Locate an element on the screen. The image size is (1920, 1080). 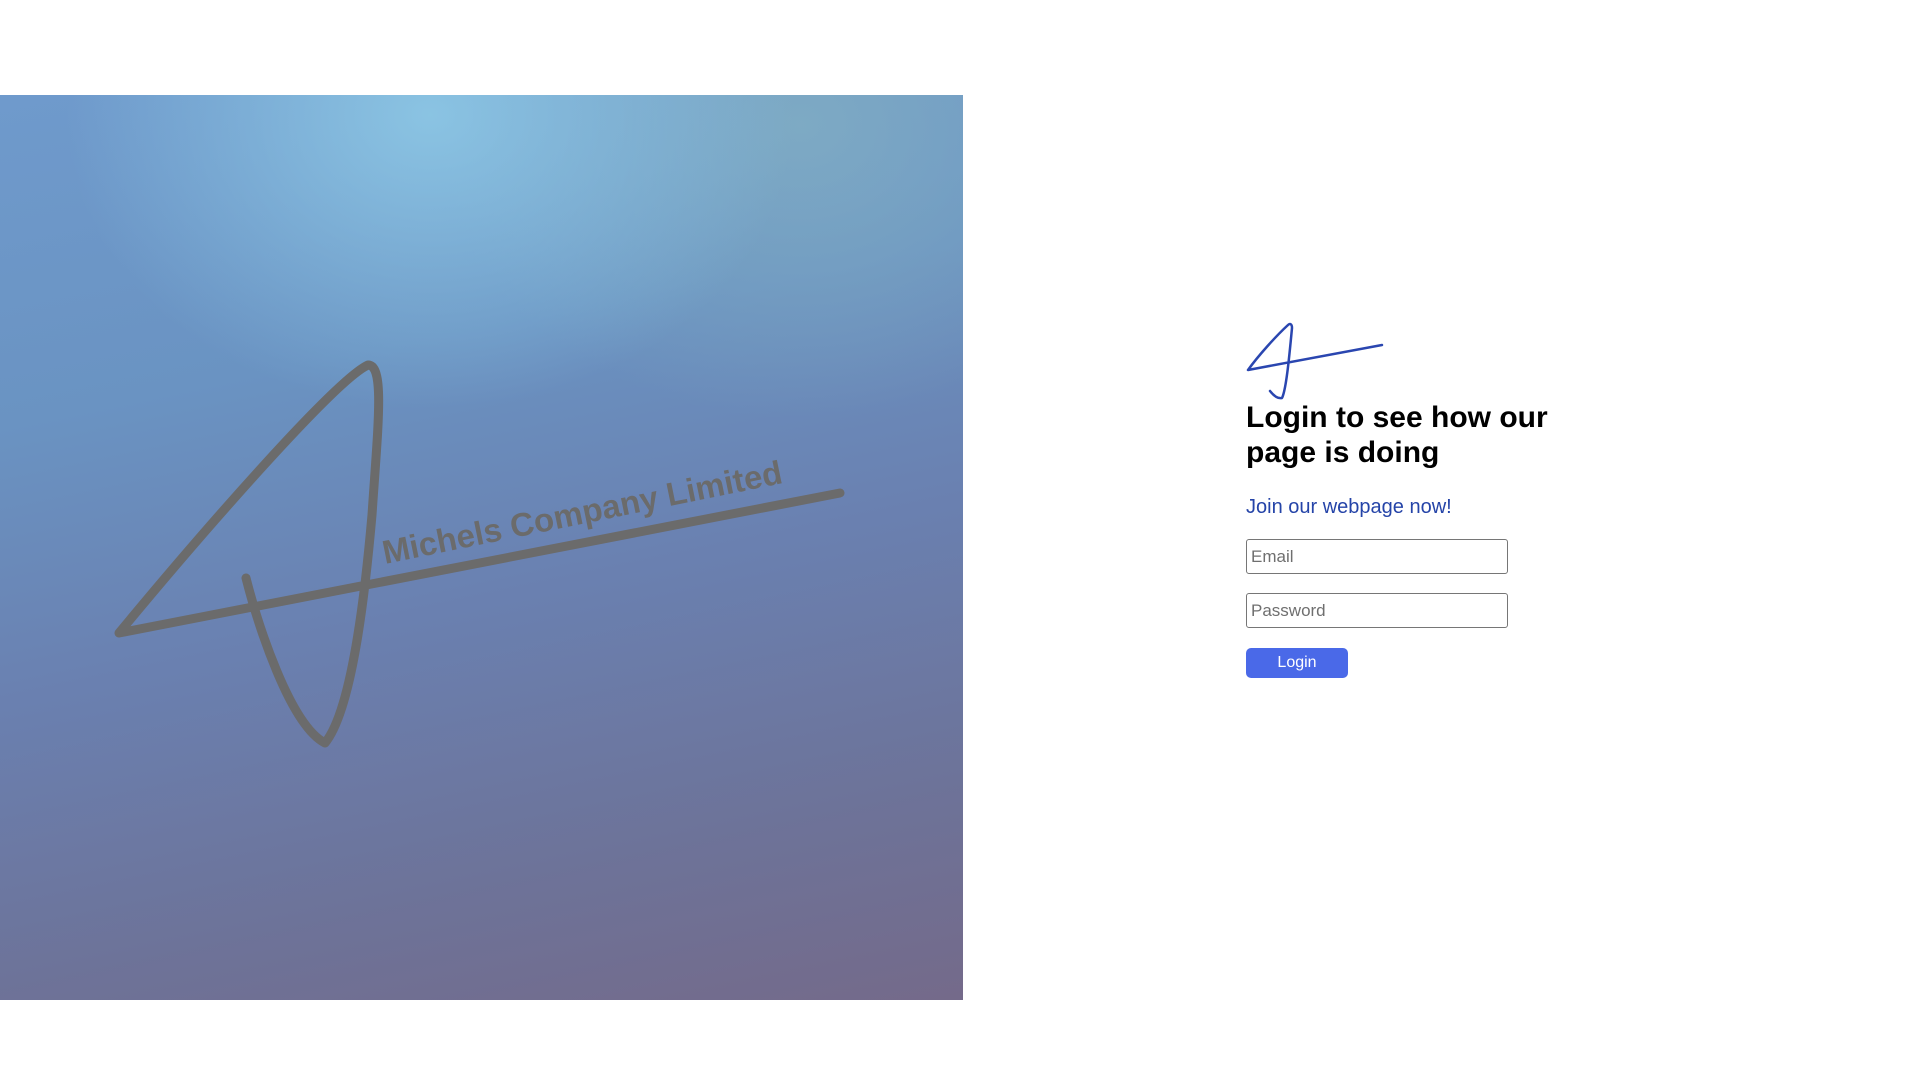
company-logo: Michels Company Limited is located at coordinates (479, 554).